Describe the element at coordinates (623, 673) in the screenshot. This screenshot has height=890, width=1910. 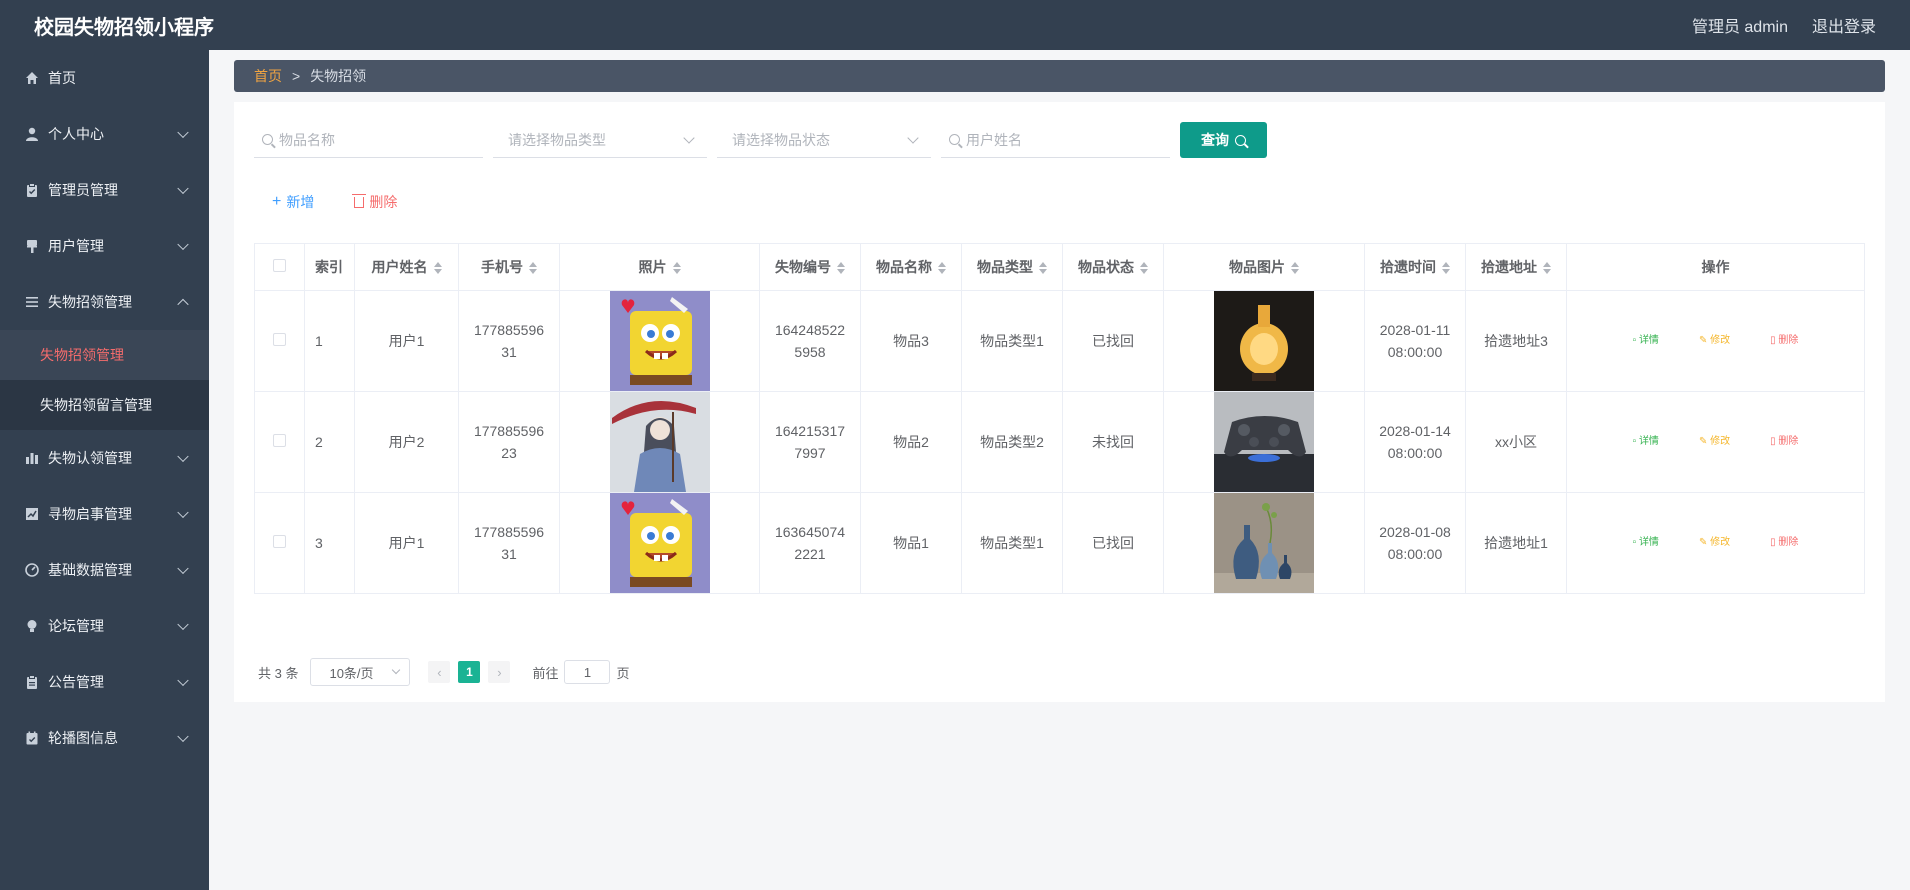
I see `page-unit-label: 页` at that location.